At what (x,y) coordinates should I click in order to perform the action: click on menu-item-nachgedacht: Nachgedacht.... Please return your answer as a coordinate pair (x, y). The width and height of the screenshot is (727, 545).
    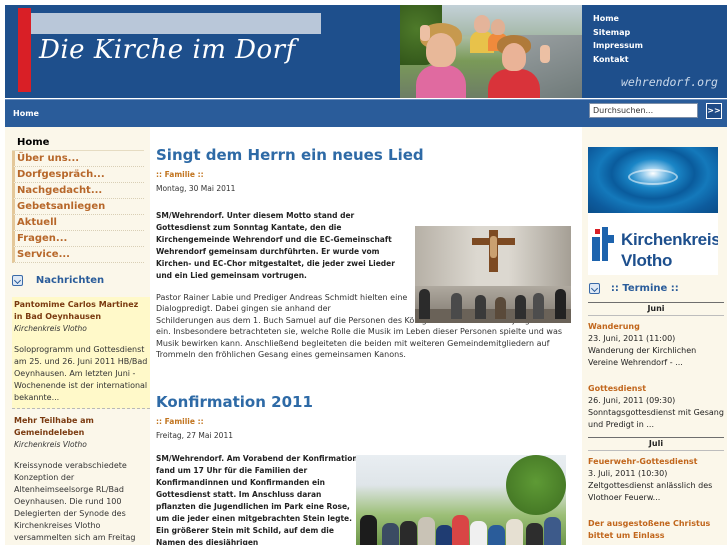
    Looking at the image, I should click on (78, 191).